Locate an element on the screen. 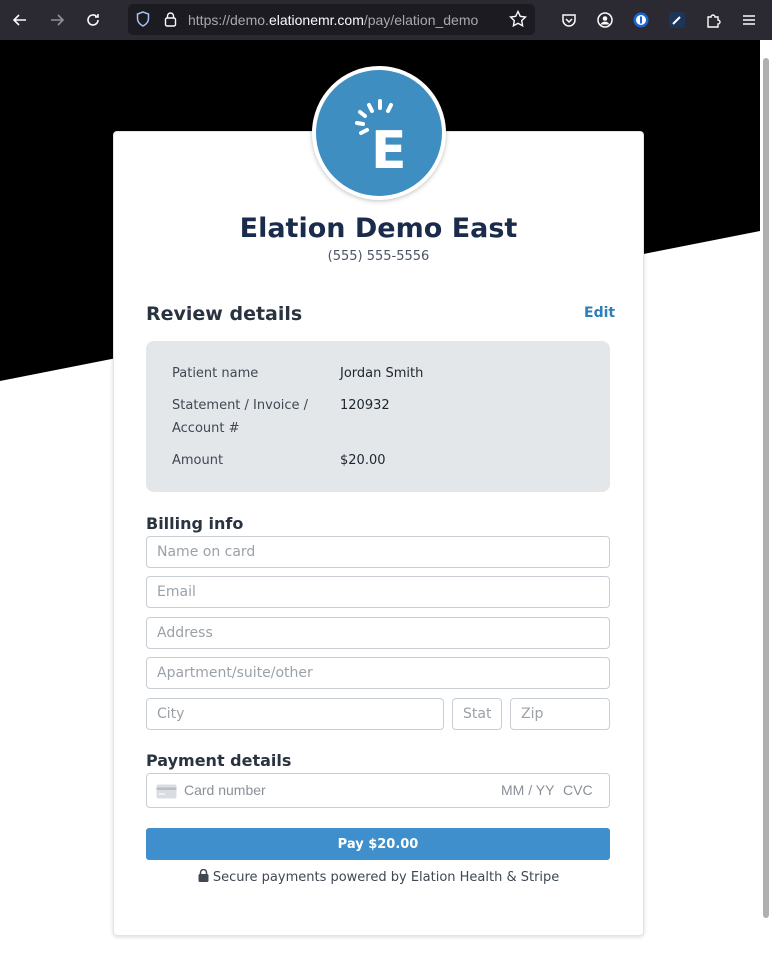 The image size is (772, 958). scrollbar is located at coordinates (766, 499).